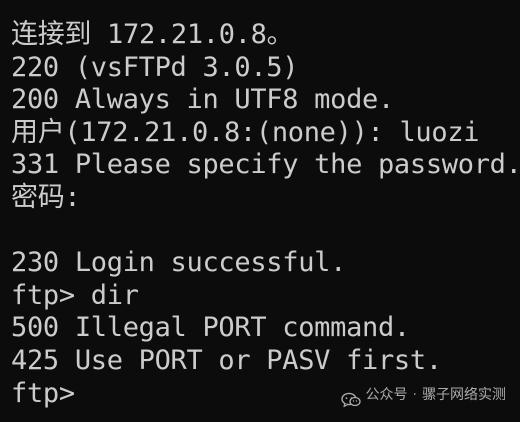 Image resolution: width=520 pixels, height=422 pixels. I want to click on watermark-prefix: 公众号, so click(386, 395).